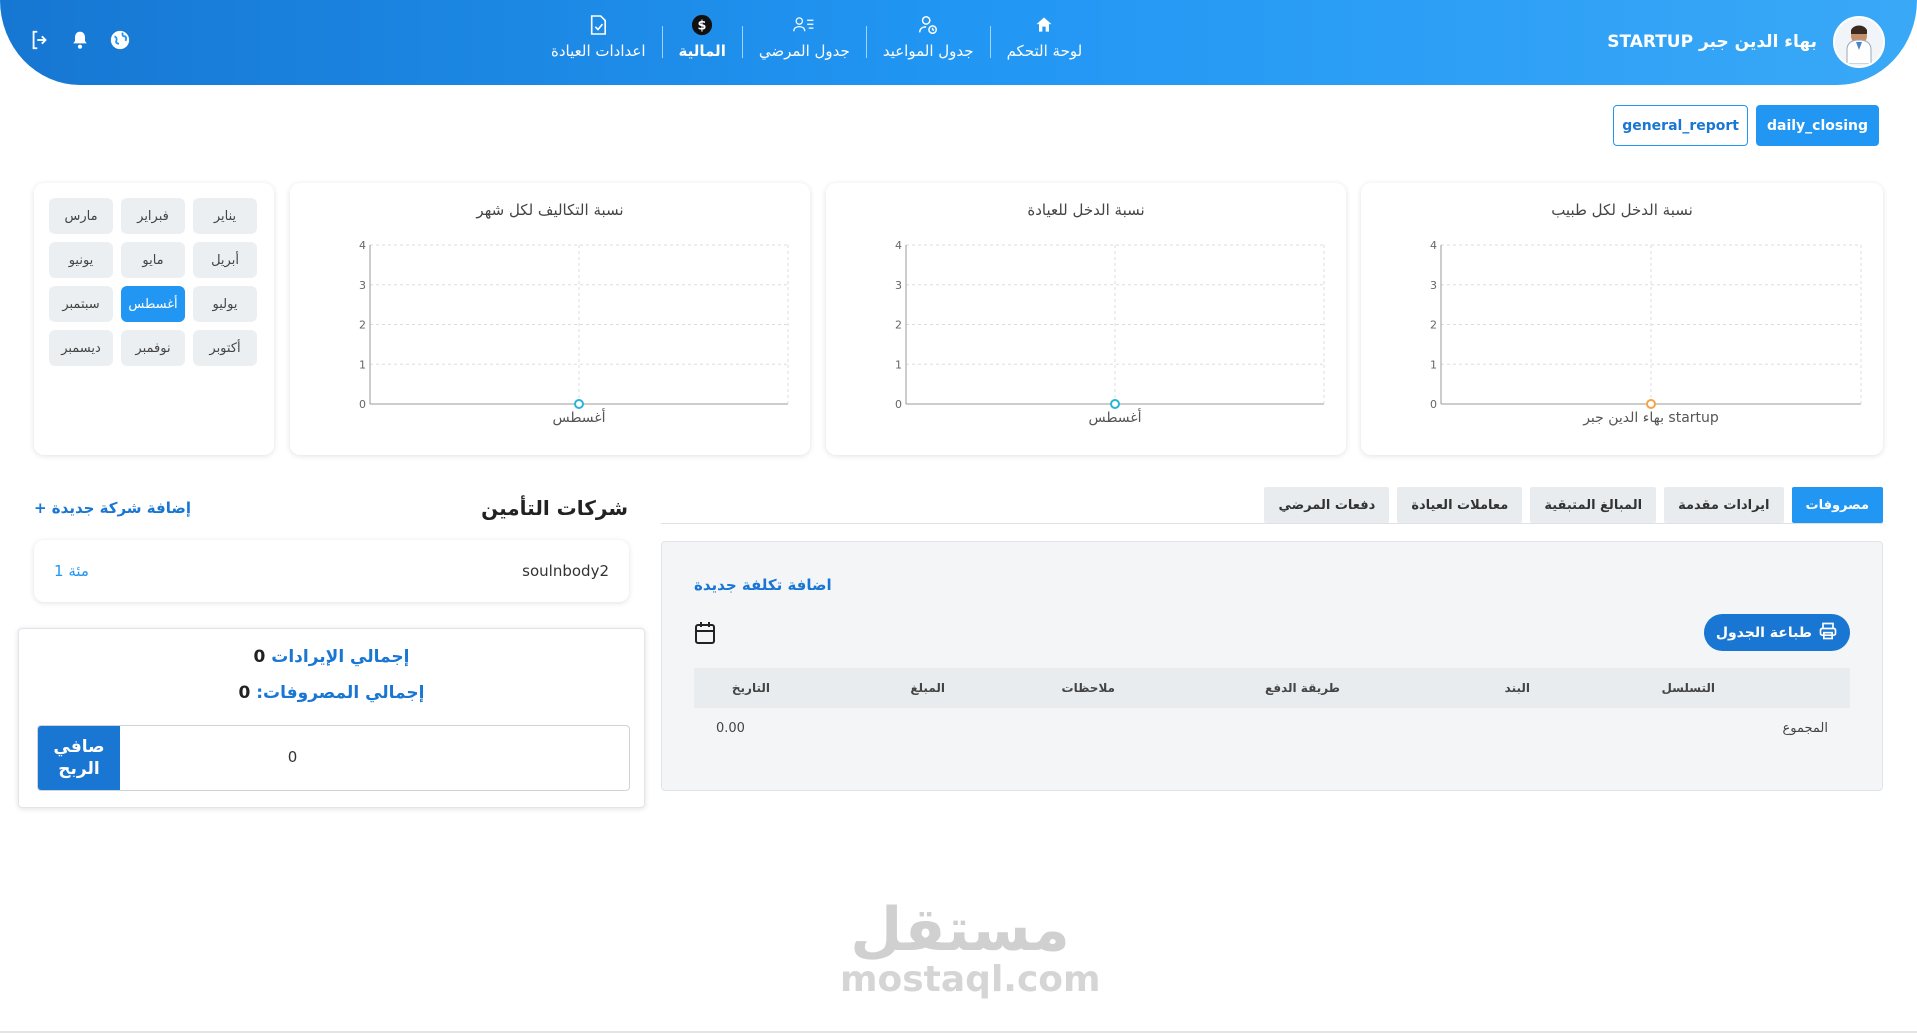 The width and height of the screenshot is (1917, 1034). Describe the element at coordinates (1805, 728) in the screenshot. I see `total-label: المجموع` at that location.